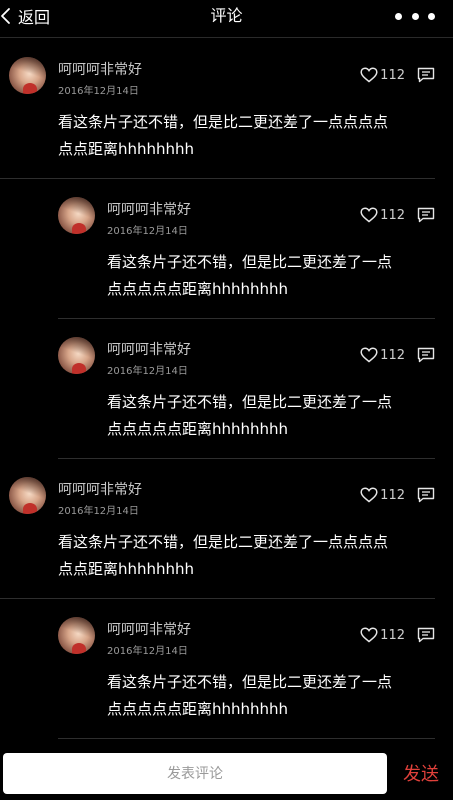 The height and width of the screenshot is (800, 453). What do you see at coordinates (195, 773) in the screenshot?
I see `comment-input` at bounding box center [195, 773].